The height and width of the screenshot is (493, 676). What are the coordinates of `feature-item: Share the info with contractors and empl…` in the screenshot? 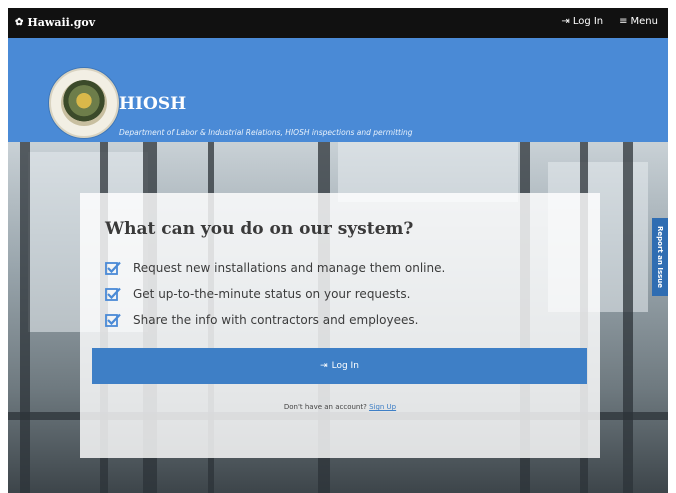 It's located at (275, 320).